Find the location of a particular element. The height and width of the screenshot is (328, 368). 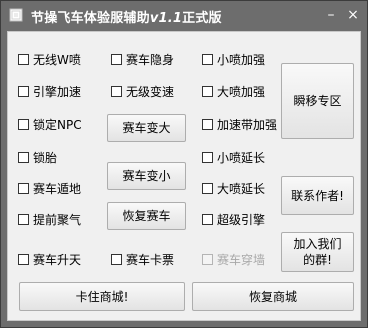

title-prefix: 节操飞车体验服辅助 is located at coordinates (90, 18).